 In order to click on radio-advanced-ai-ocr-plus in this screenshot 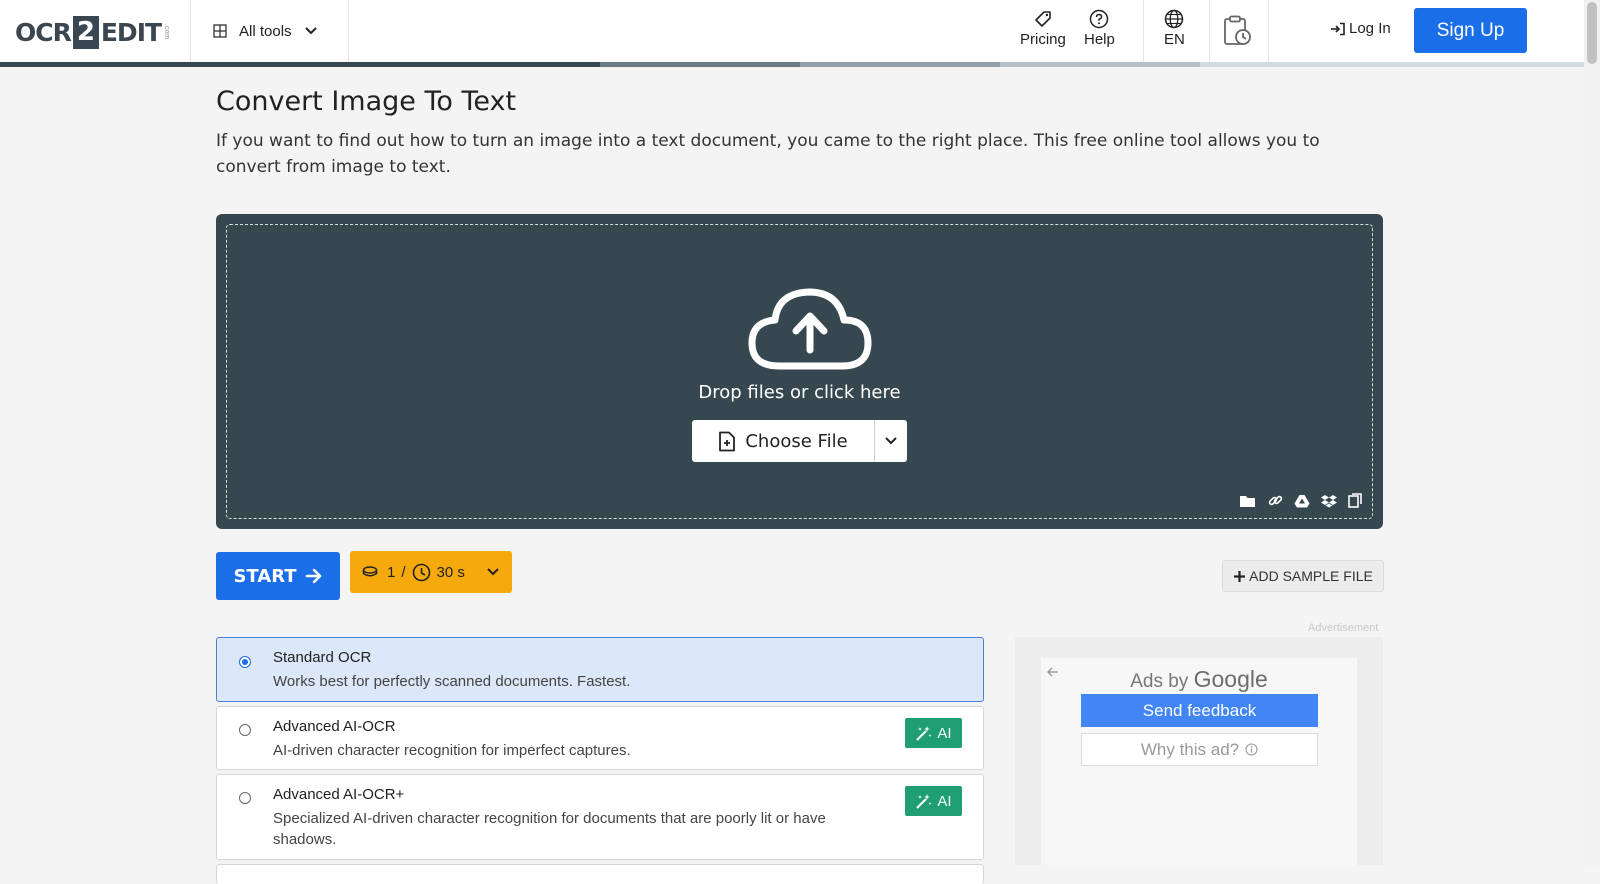, I will do `click(245, 798)`.